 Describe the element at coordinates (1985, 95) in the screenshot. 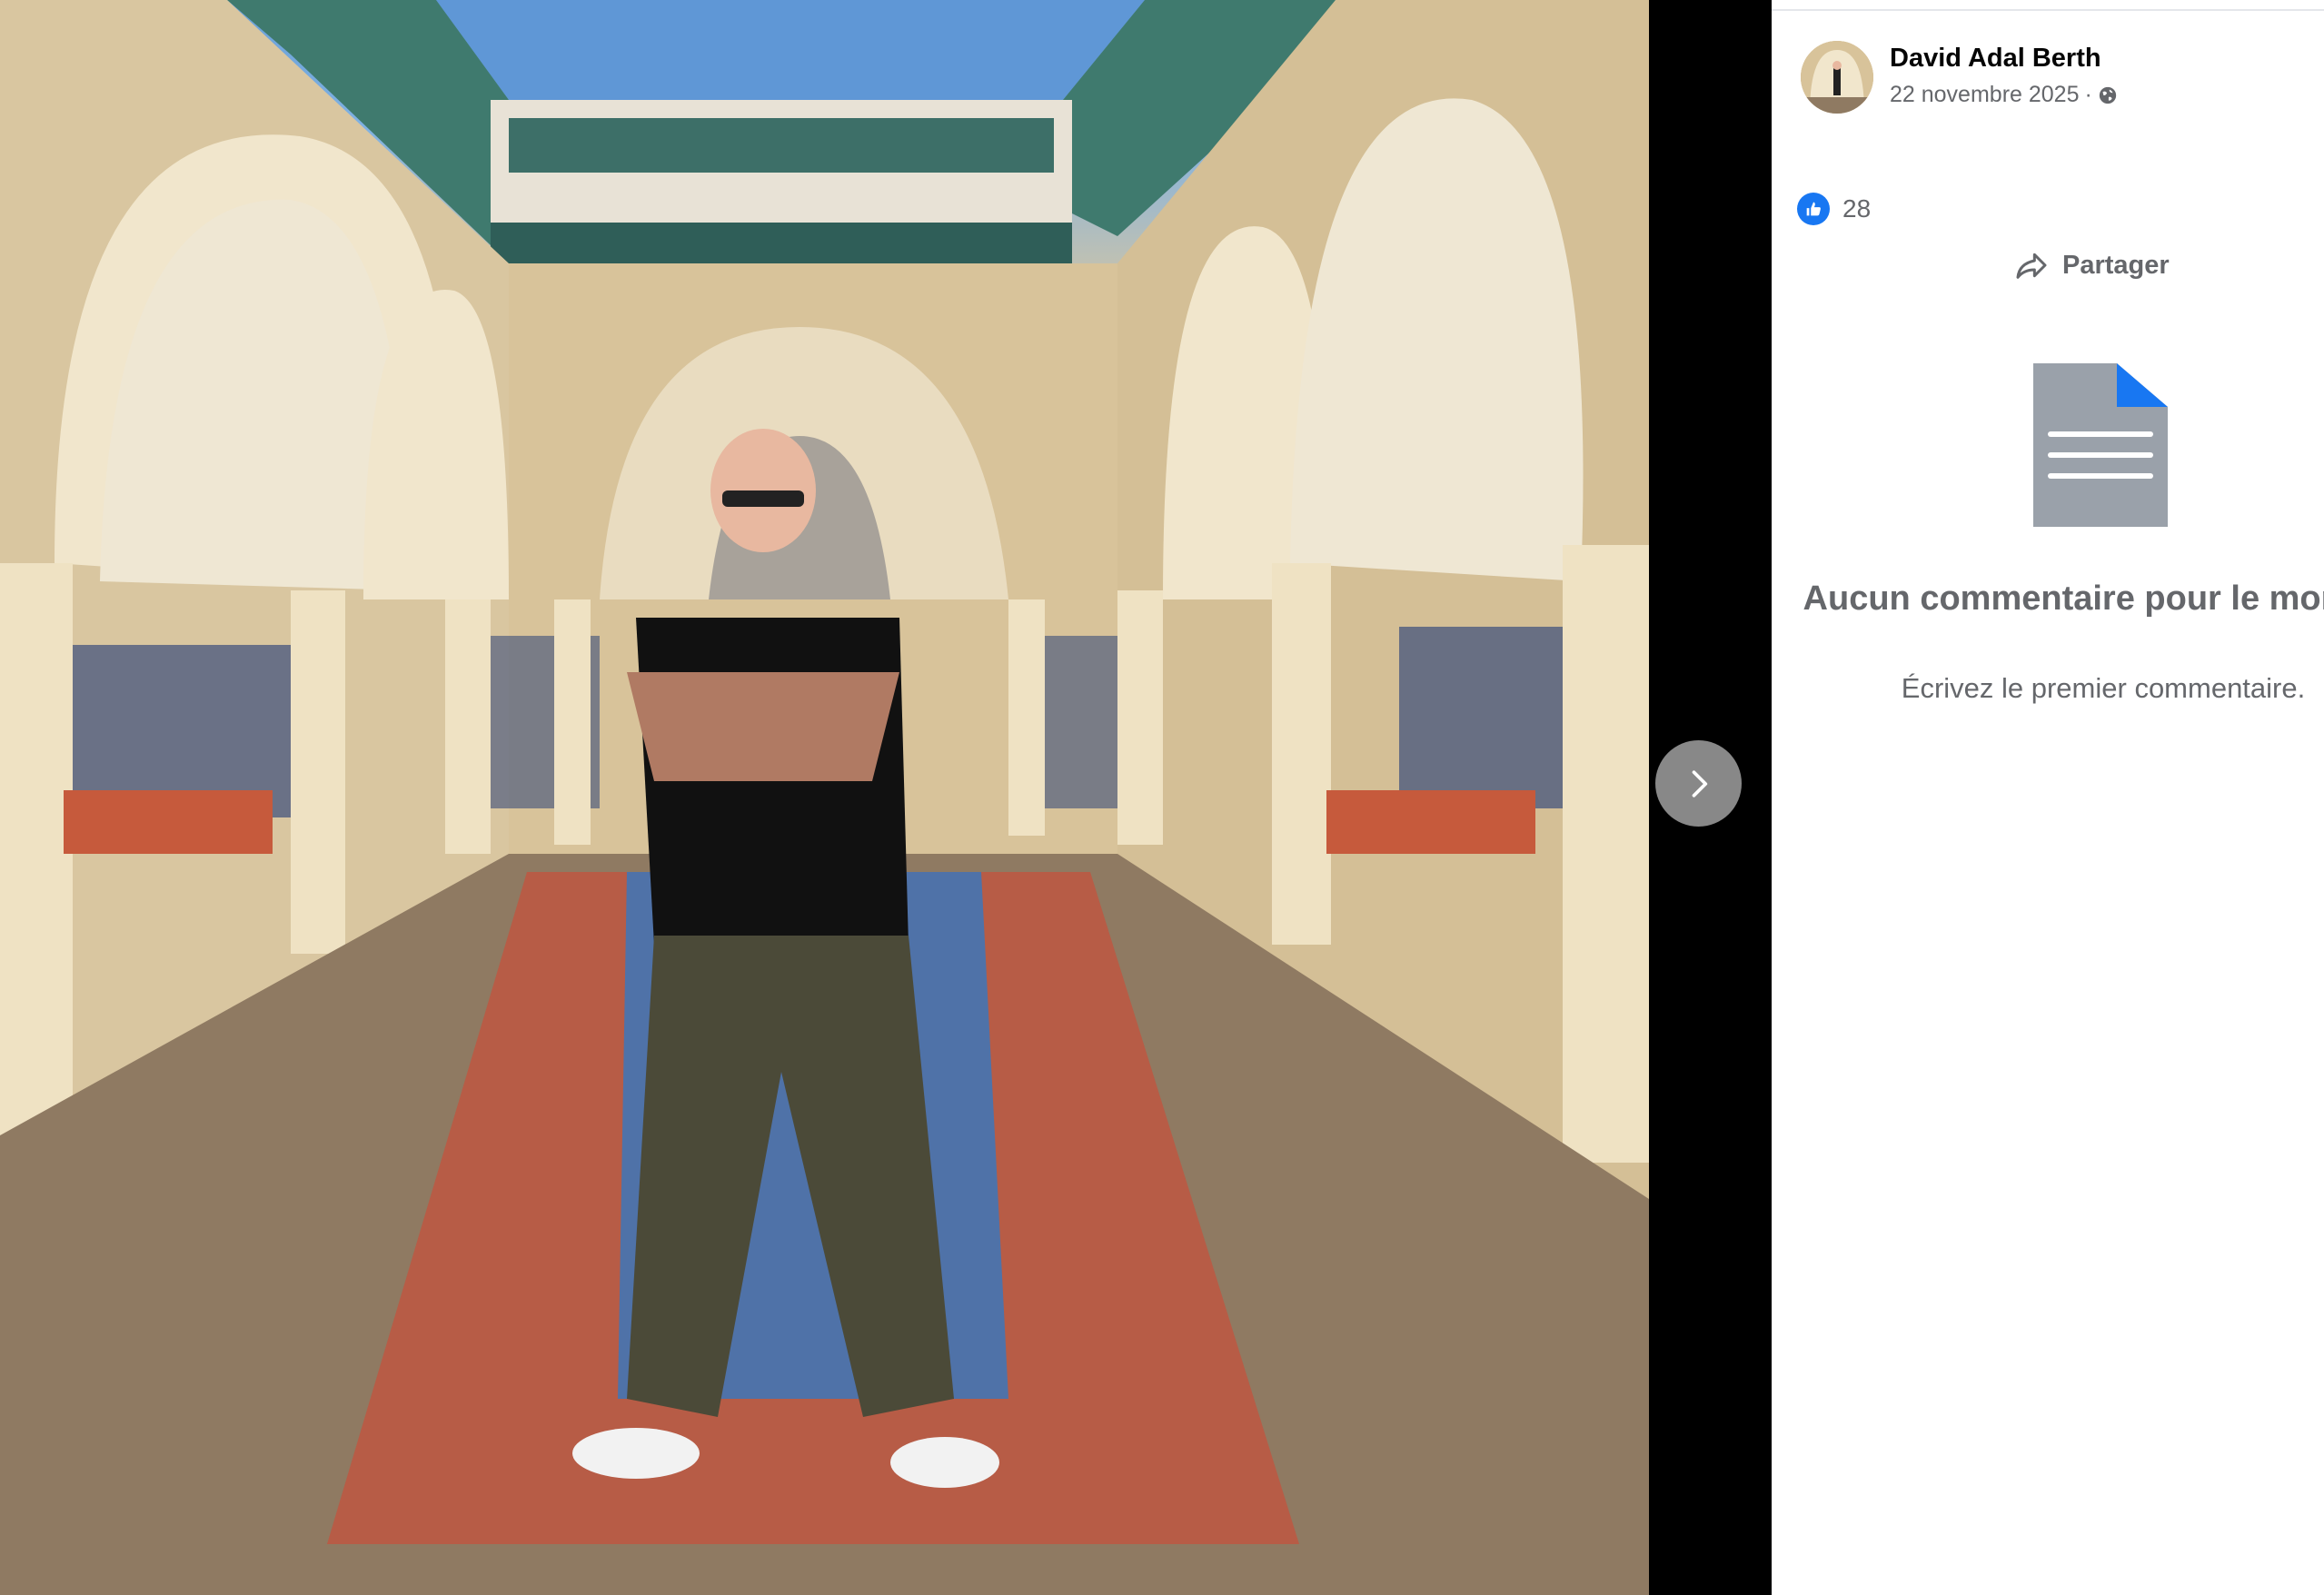

I see `post-date: 22 novembre 2025` at that location.